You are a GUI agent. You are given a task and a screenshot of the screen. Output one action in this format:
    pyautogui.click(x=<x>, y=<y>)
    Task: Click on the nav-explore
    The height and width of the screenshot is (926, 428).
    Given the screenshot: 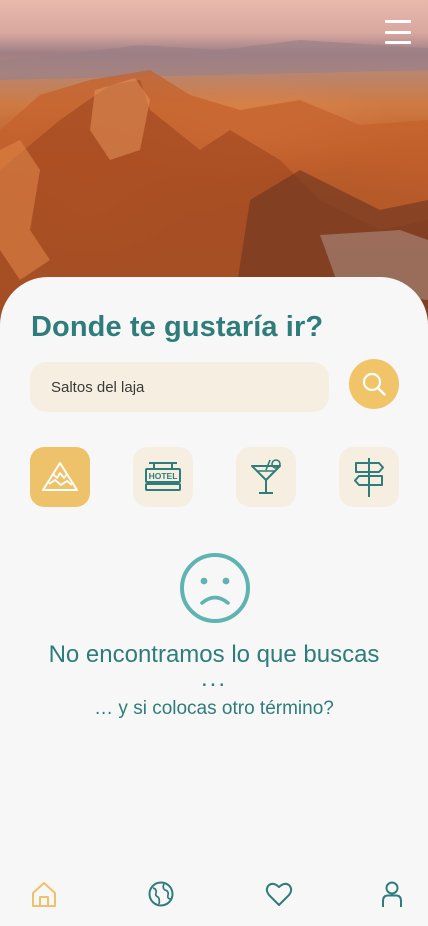 What is the action you would take?
    pyautogui.click(x=161, y=894)
    